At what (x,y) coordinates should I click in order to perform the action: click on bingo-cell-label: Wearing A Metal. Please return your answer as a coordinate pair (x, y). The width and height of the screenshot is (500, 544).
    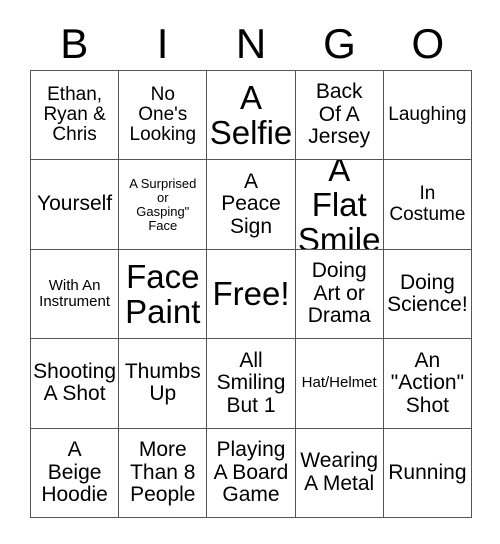
    Looking at the image, I should click on (339, 472).